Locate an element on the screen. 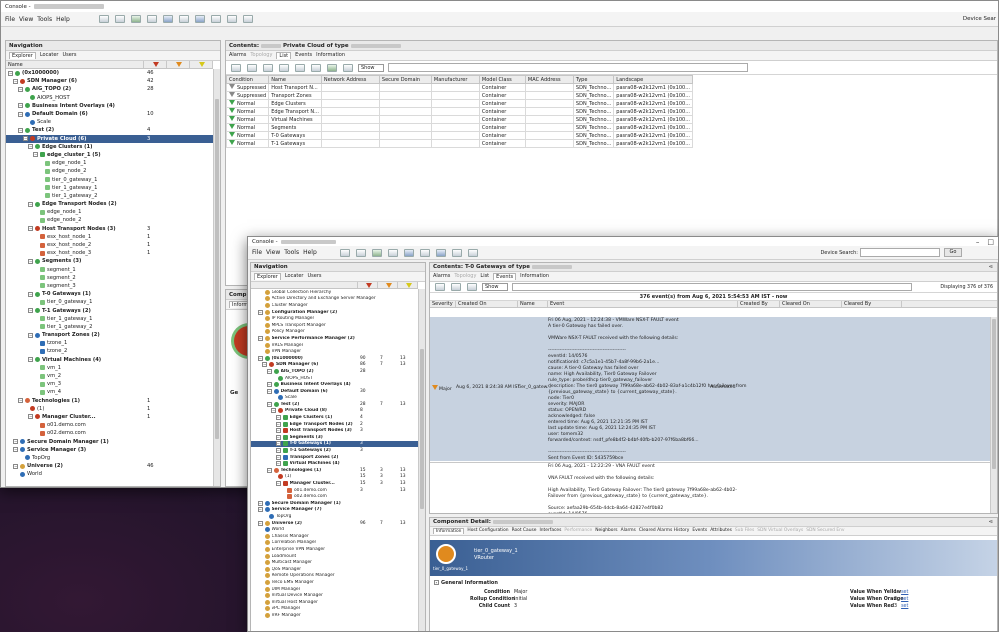 The width and height of the screenshot is (999, 632). tree-scrollbar is located at coordinates (421, 460).